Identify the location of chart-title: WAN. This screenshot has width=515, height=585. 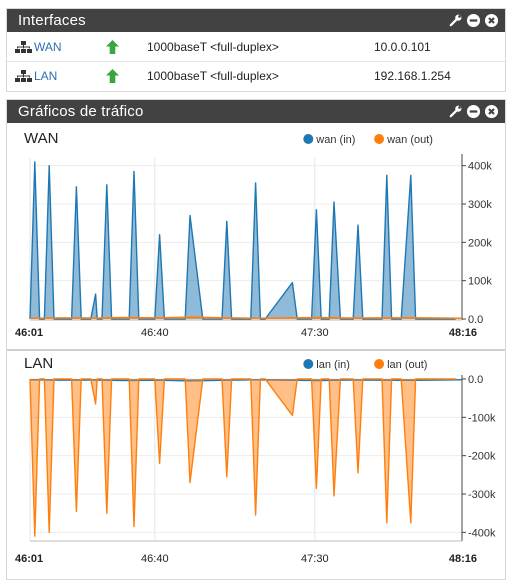
(41, 138).